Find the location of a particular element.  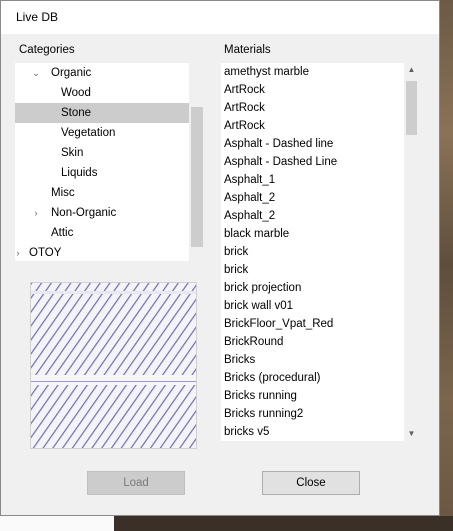

list-item: BrickFloor_Vpat_Red is located at coordinates (278, 324).